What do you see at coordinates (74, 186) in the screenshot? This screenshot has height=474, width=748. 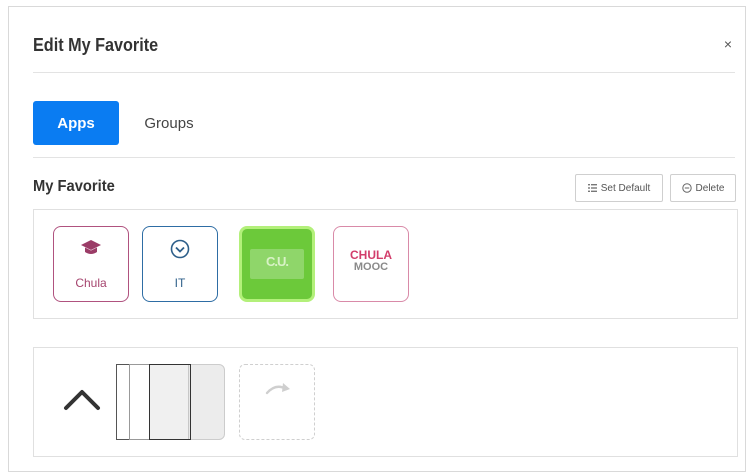 I see `section-title: My Favorite` at bounding box center [74, 186].